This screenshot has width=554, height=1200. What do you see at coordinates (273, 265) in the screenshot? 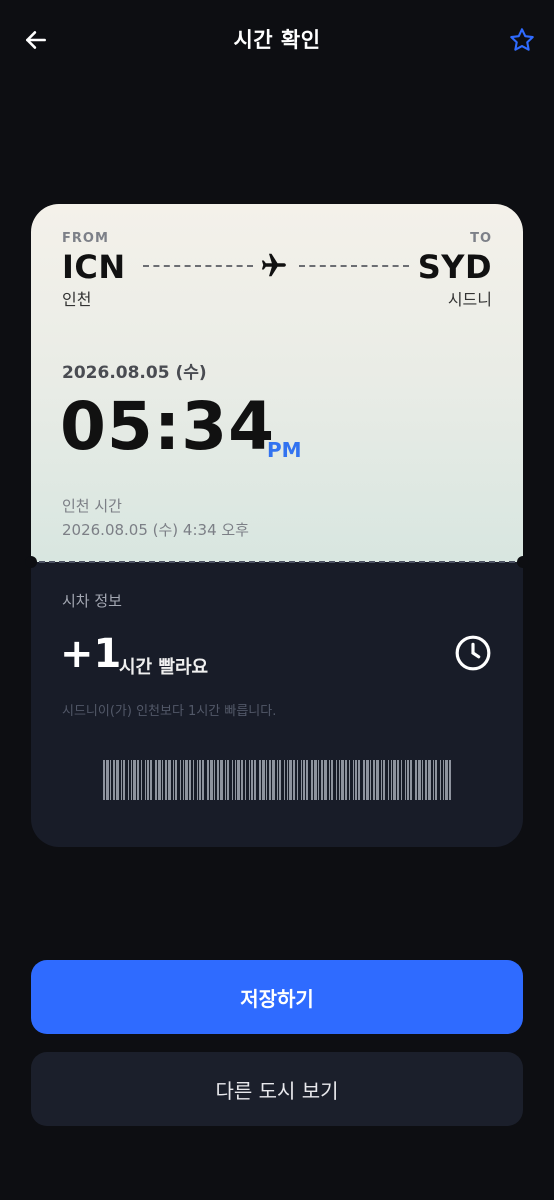
I see `airplane-icon` at bounding box center [273, 265].